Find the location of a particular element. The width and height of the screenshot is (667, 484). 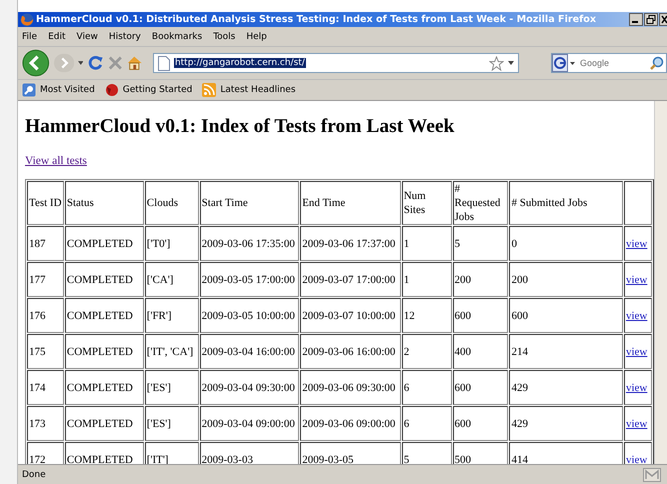

table-cell: ['CA'] is located at coordinates (171, 279).